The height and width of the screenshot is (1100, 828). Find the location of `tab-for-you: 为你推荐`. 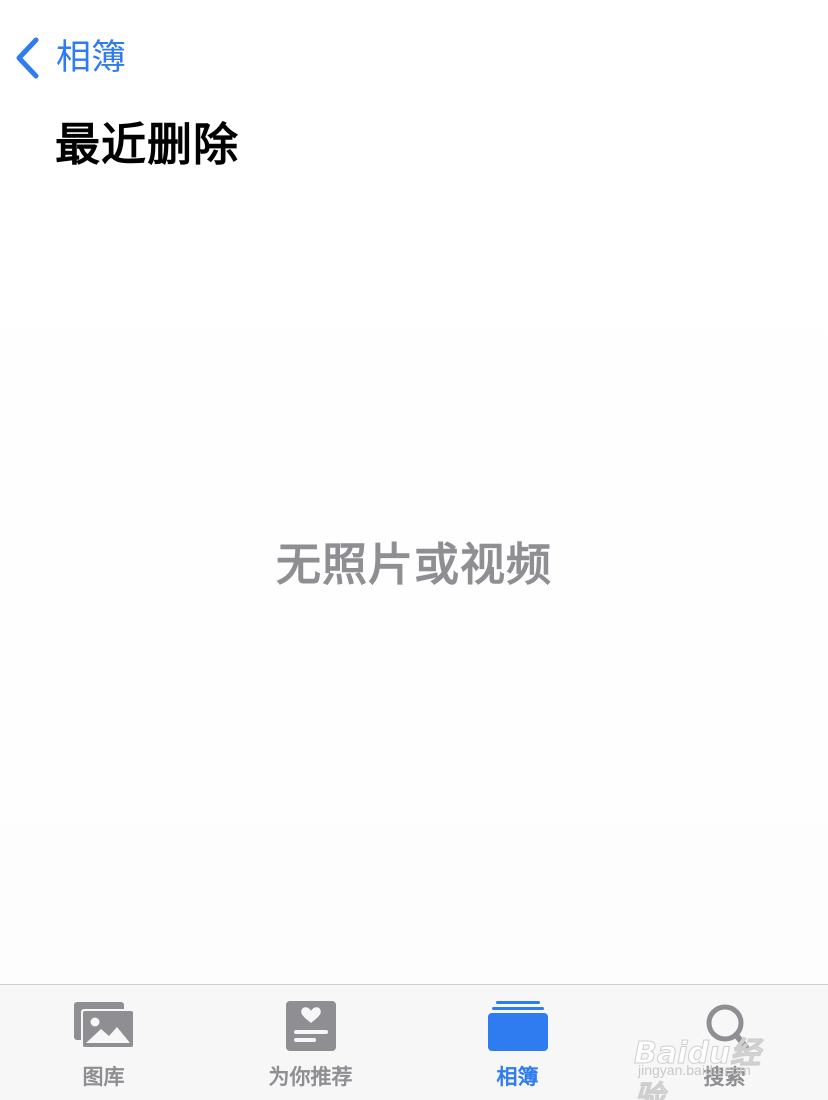

tab-for-you: 为你推荐 is located at coordinates (310, 1042).